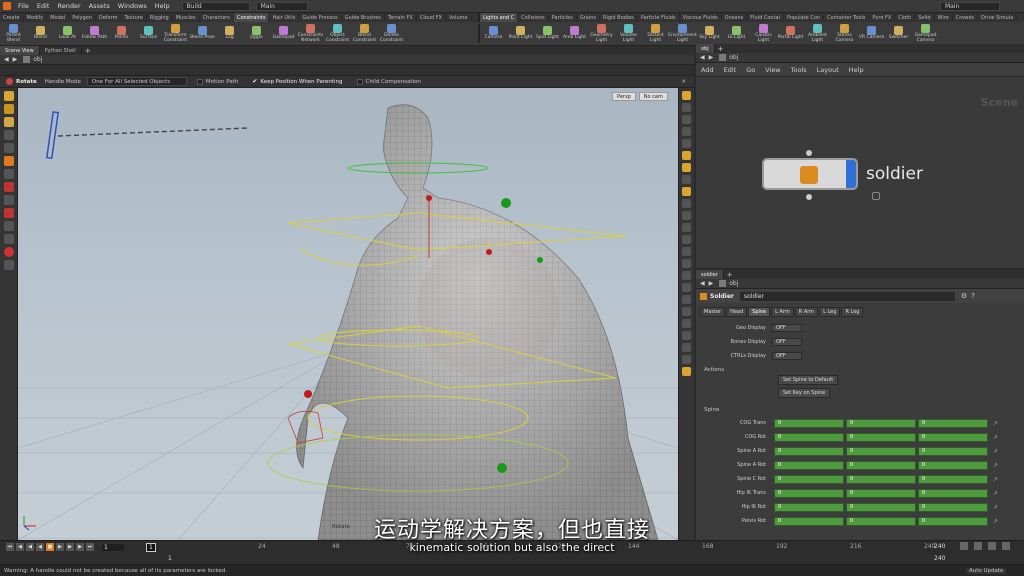 This screenshot has width=1024, height=576. What do you see at coordinates (251, 17) in the screenshot?
I see `shelf-tab-constraints: Constraints` at bounding box center [251, 17].